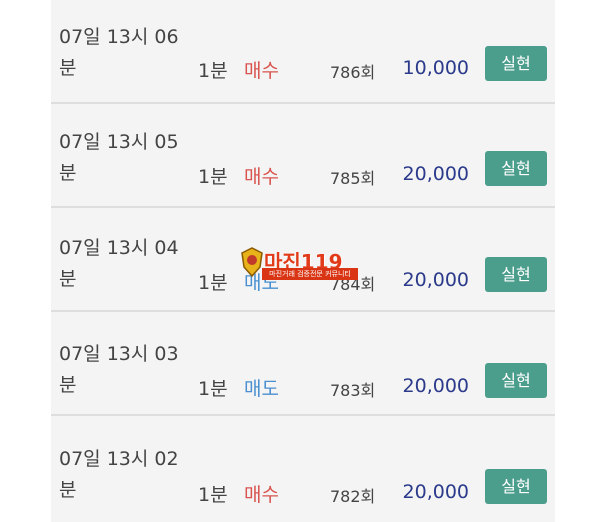  What do you see at coordinates (353, 178) in the screenshot?
I see `row-round: 785회` at bounding box center [353, 178].